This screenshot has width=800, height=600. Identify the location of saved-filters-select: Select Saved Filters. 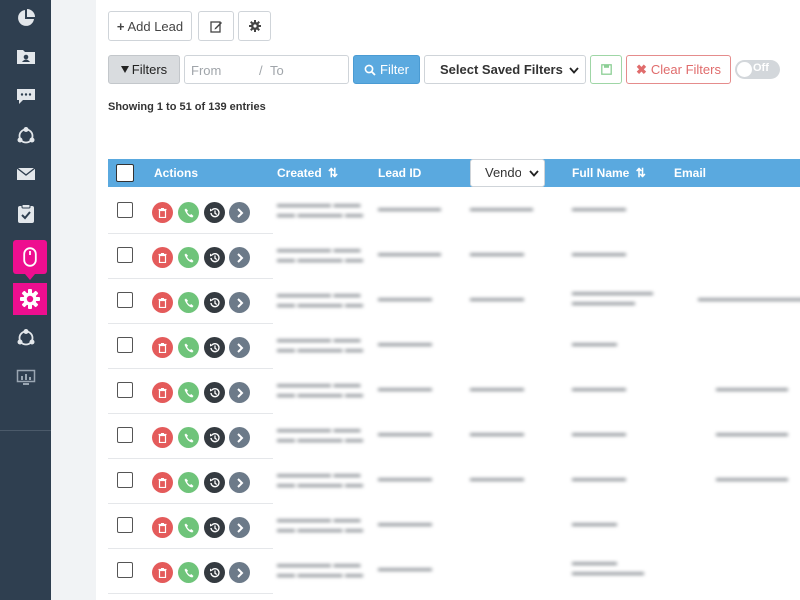
(505, 69).